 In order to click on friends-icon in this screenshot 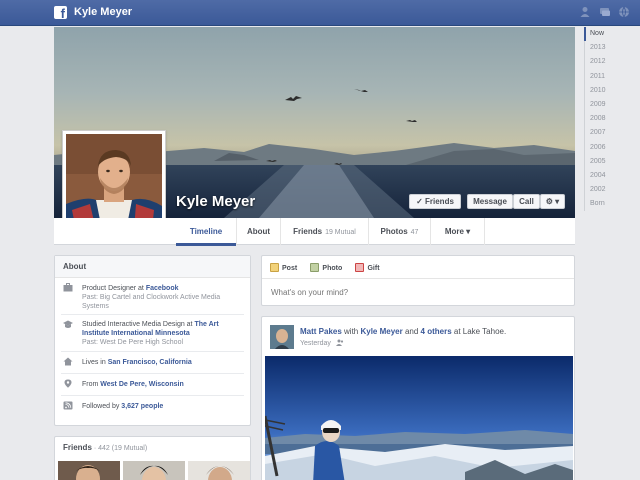, I will do `click(585, 12)`.